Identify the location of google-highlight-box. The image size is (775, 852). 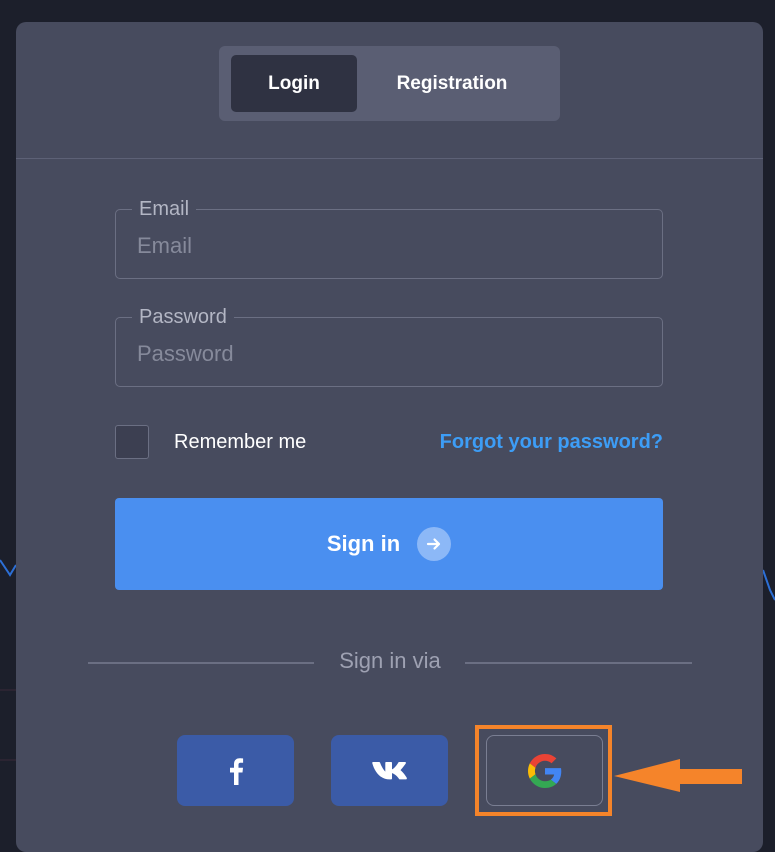
(543, 770).